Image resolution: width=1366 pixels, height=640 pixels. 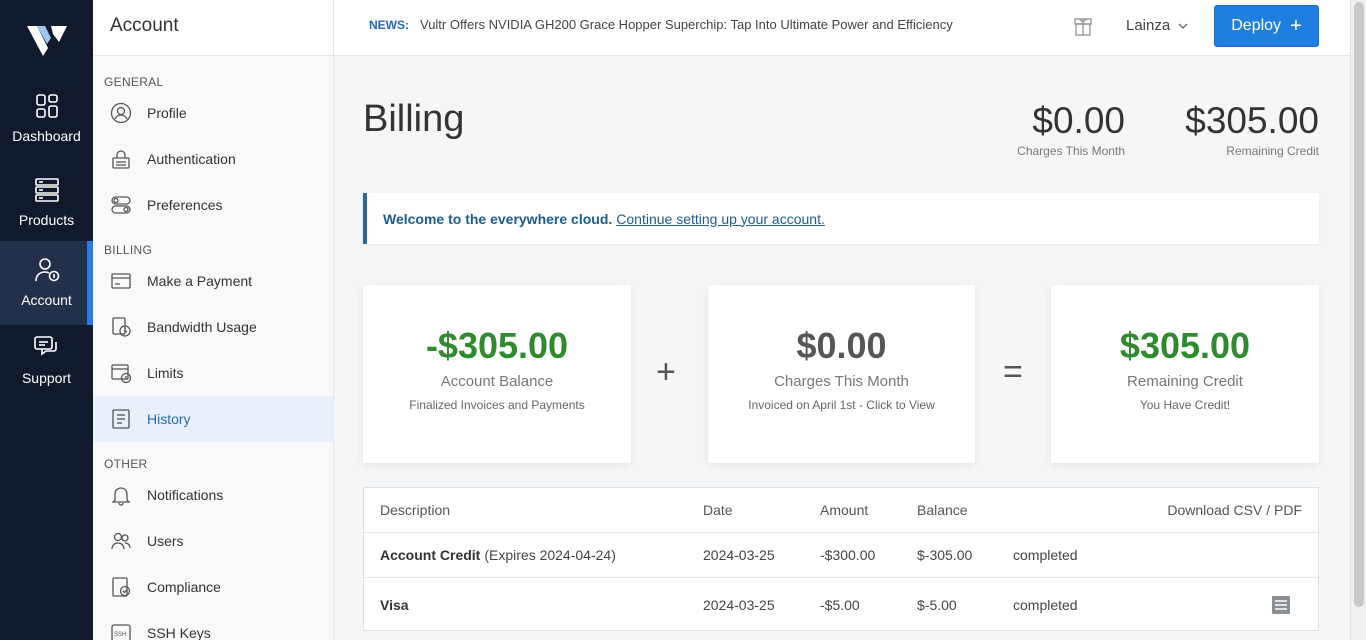 I want to click on row-description: Visa, so click(x=396, y=604).